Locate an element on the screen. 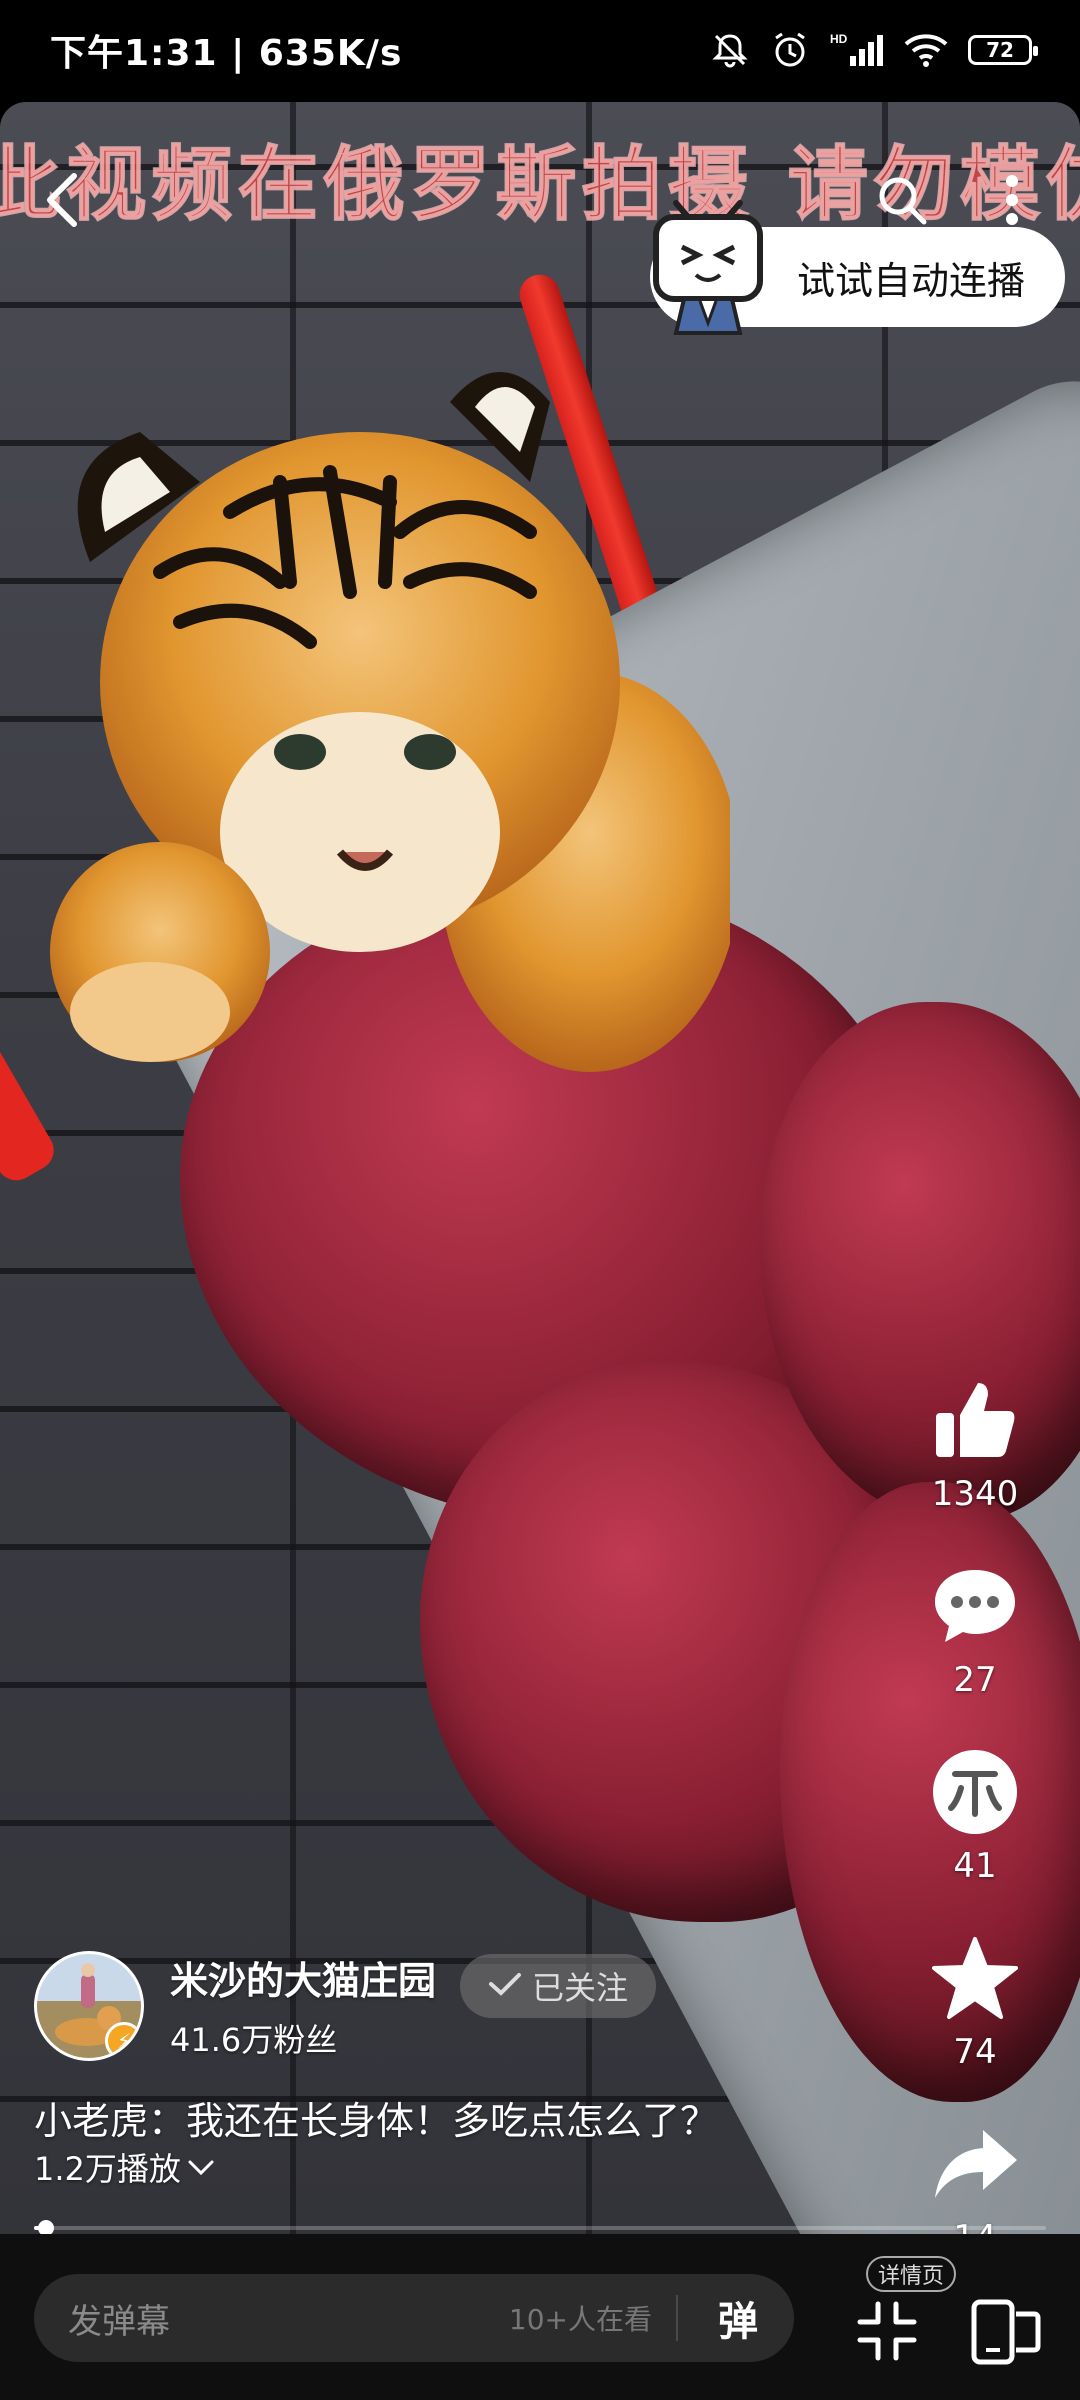  follow-button: 已关注 is located at coordinates (558, 1985).